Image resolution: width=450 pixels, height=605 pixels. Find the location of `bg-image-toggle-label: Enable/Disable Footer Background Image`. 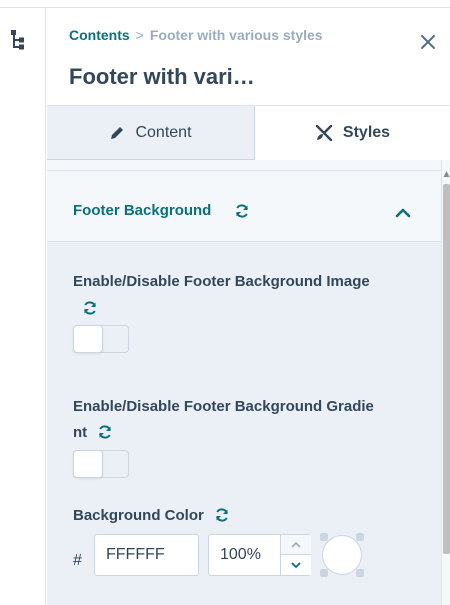

bg-image-toggle-label: Enable/Disable Footer Background Image is located at coordinates (221, 282).